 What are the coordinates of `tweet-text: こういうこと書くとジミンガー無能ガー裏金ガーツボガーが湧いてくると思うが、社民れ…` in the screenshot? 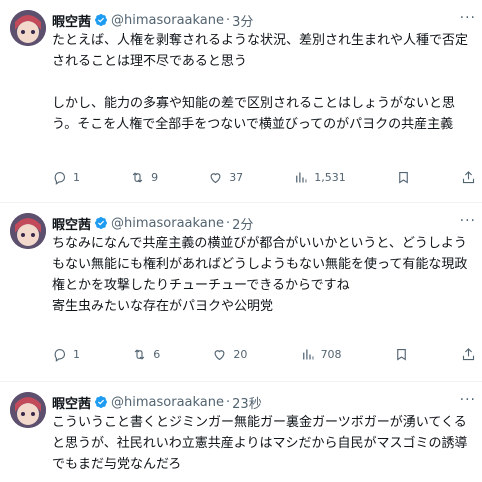 It's located at (260, 443).